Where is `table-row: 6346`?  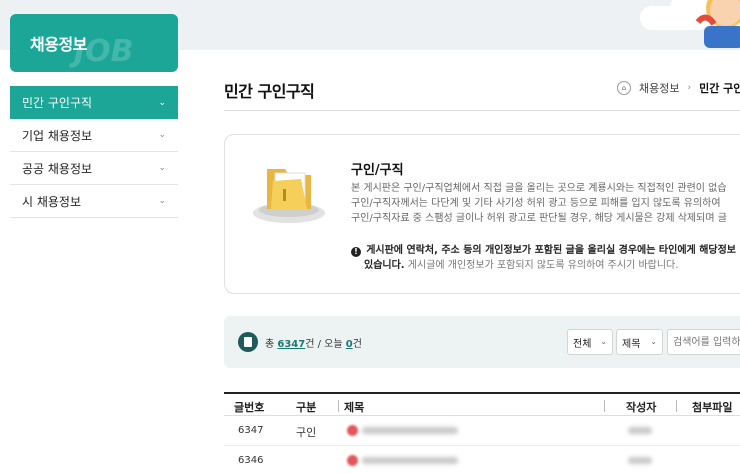
table-row: 6346 is located at coordinates (482, 459).